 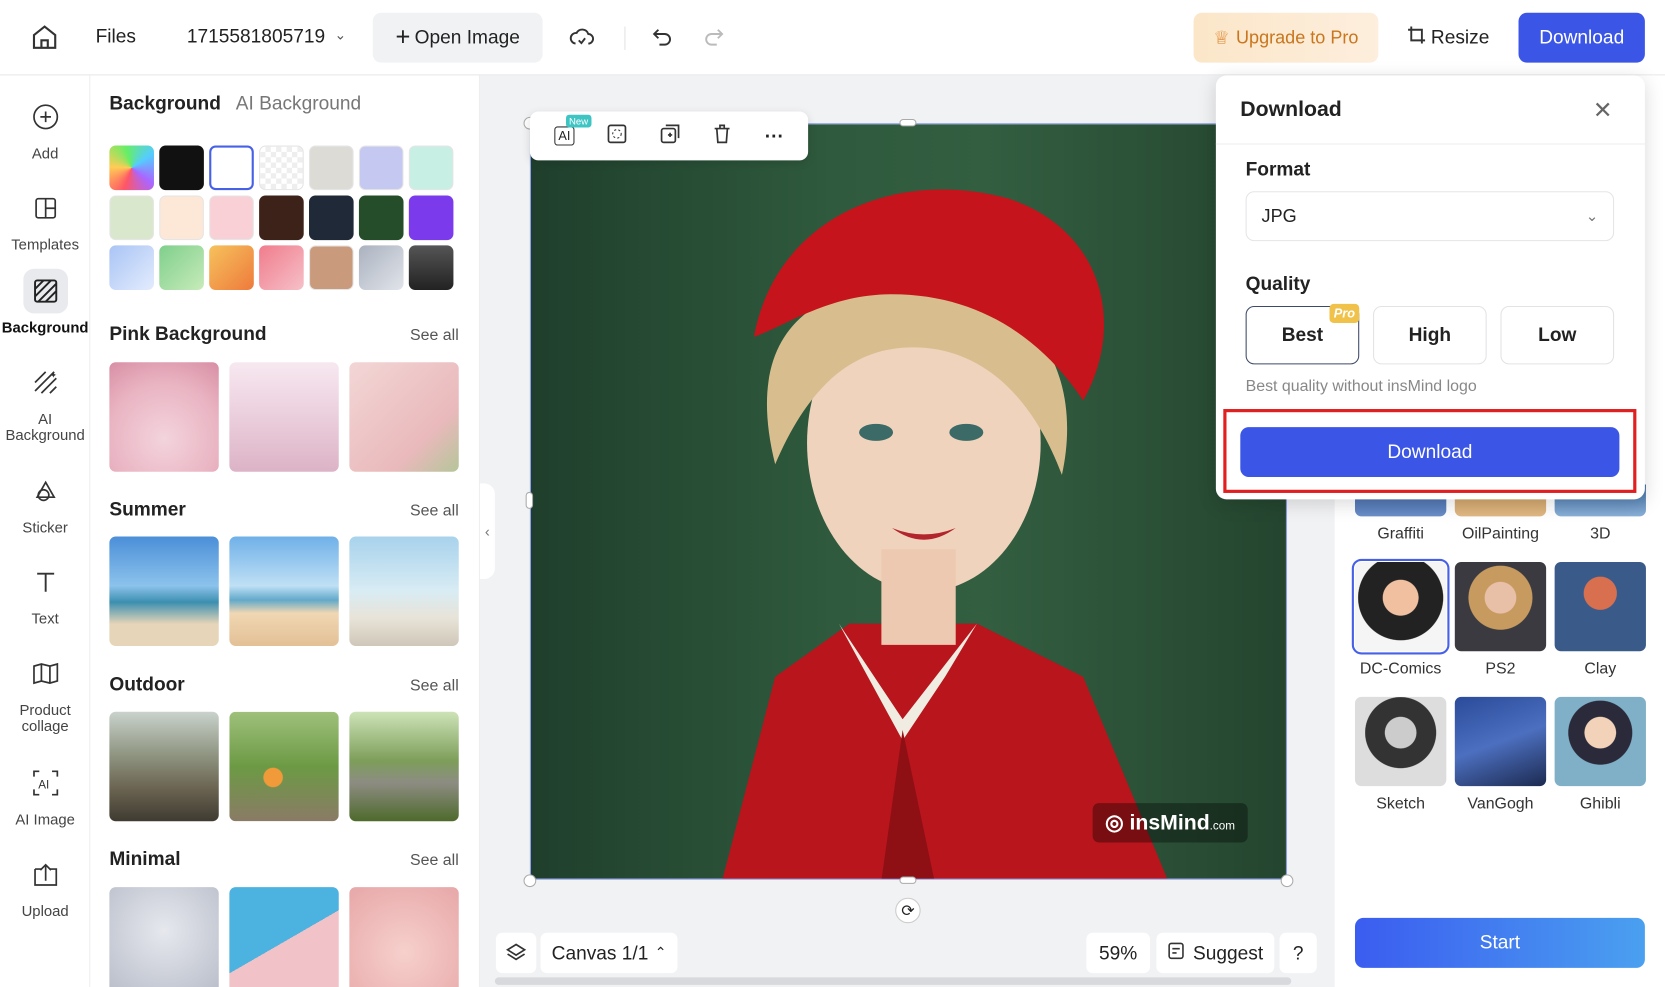 I want to click on start-button: Start, so click(x=1499, y=942).